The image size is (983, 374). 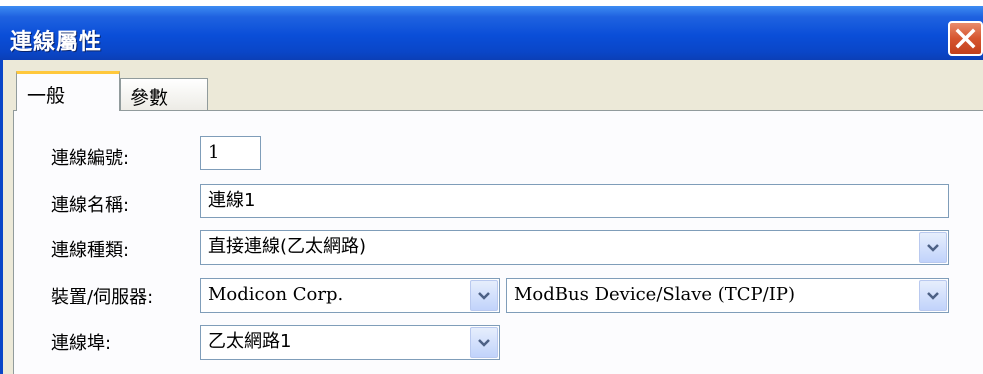 What do you see at coordinates (46, 96) in the screenshot?
I see `tab-label: 一般` at bounding box center [46, 96].